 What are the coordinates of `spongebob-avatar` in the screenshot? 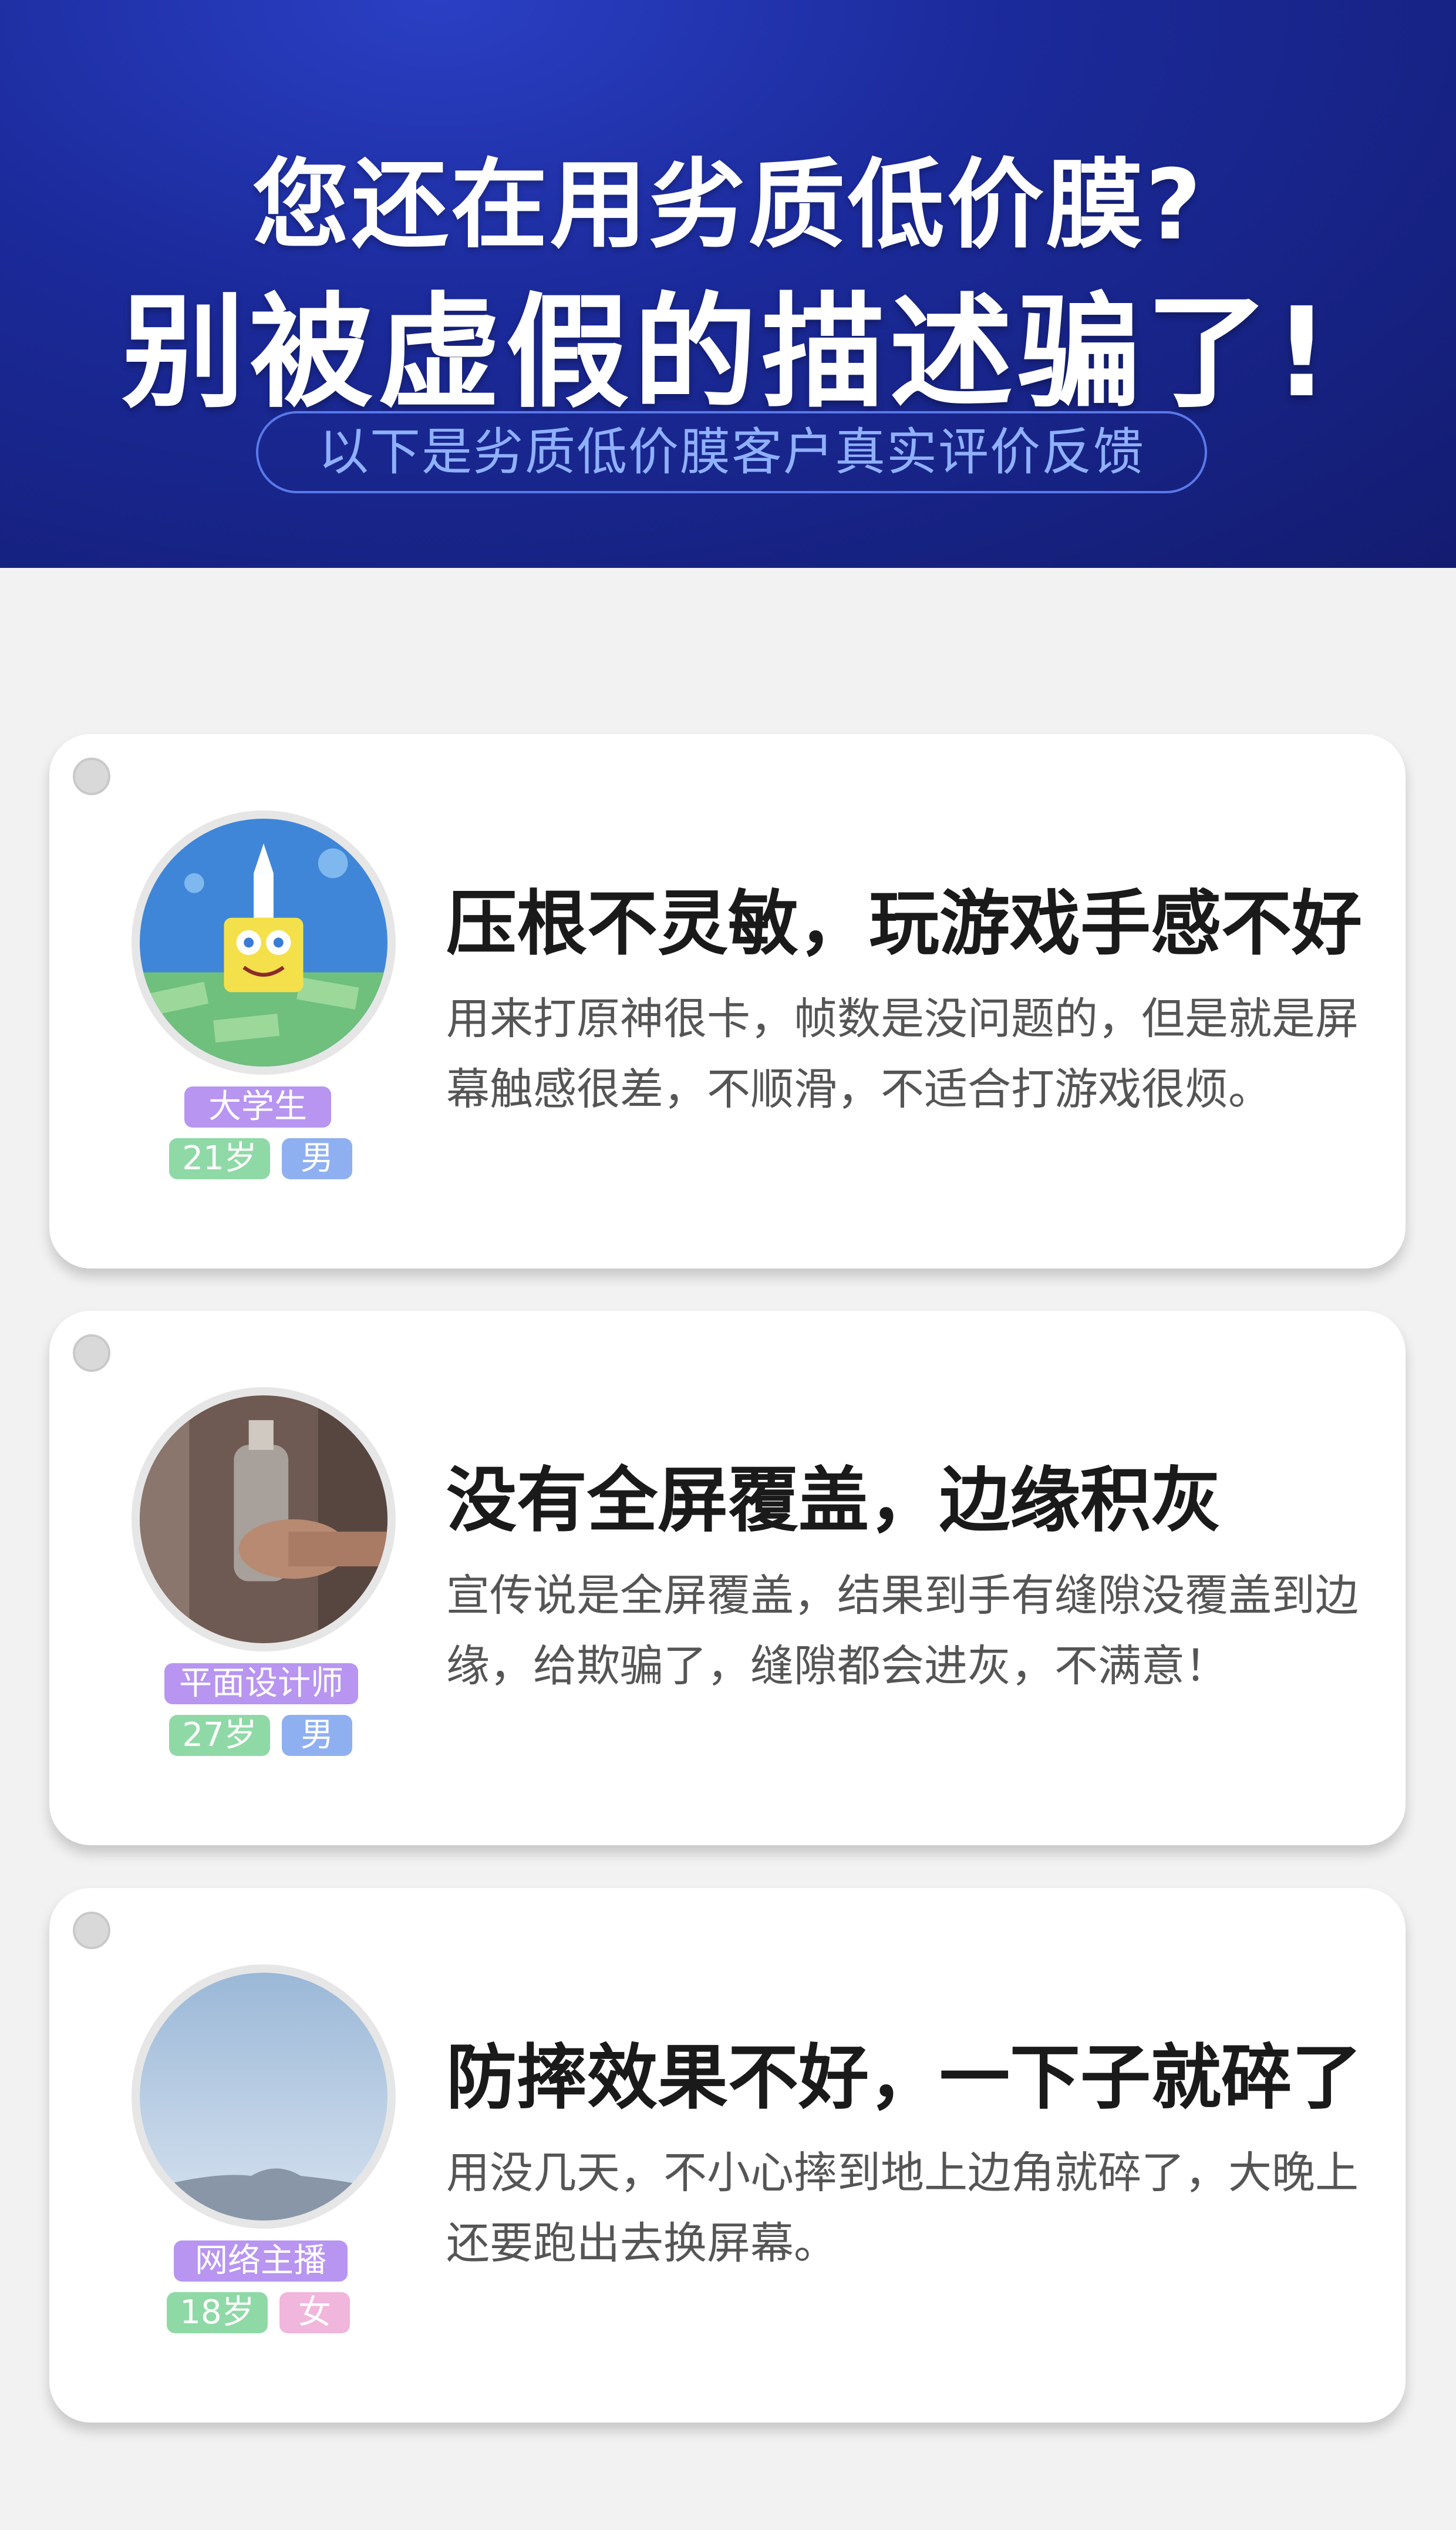 It's located at (264, 942).